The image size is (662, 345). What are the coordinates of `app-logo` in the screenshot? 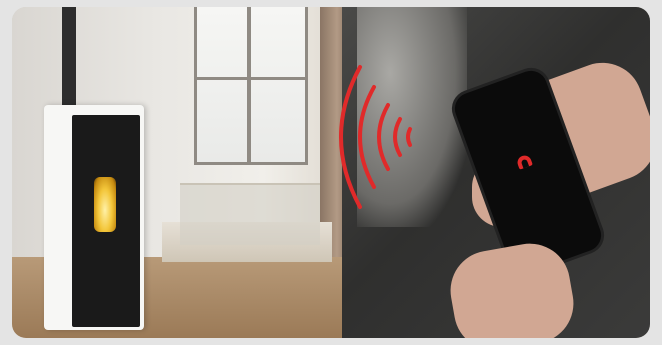 It's located at (527, 170).